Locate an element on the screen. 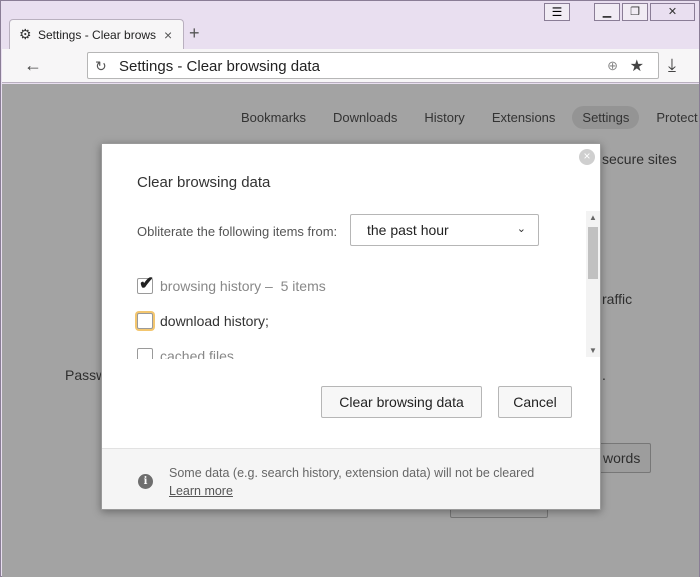  menu-icon: ☰ is located at coordinates (557, 12).